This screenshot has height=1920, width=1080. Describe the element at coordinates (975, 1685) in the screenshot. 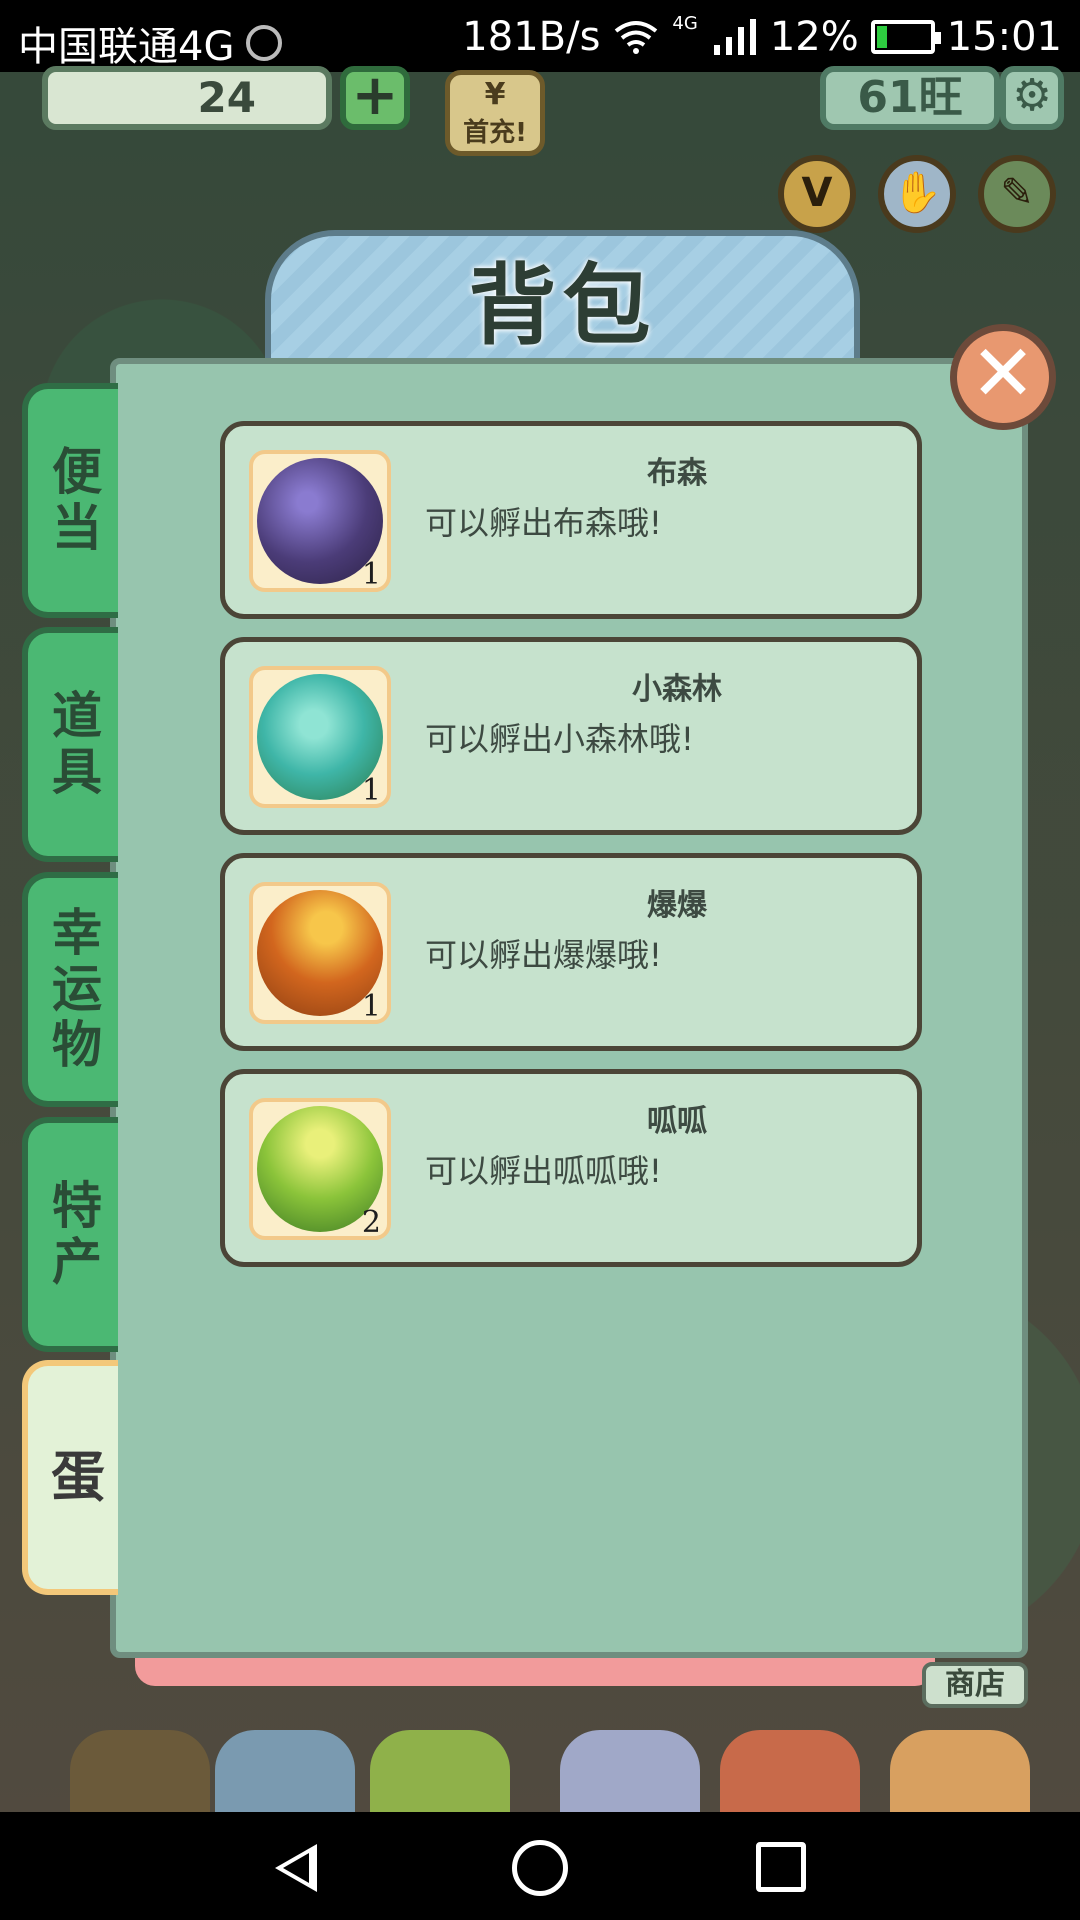

I see `shop-button: 商店` at that location.